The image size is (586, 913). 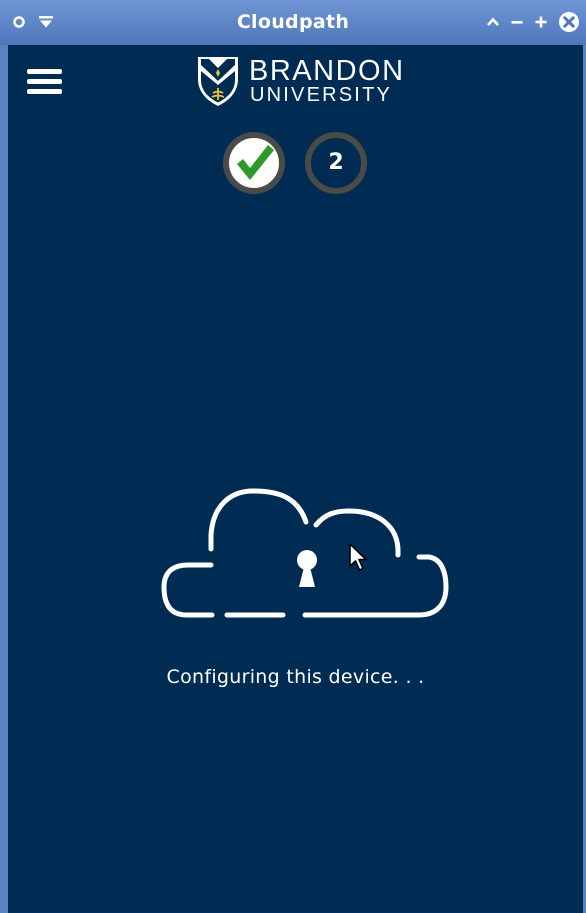 What do you see at coordinates (493, 22) in the screenshot?
I see `maximize-caret-icon` at bounding box center [493, 22].